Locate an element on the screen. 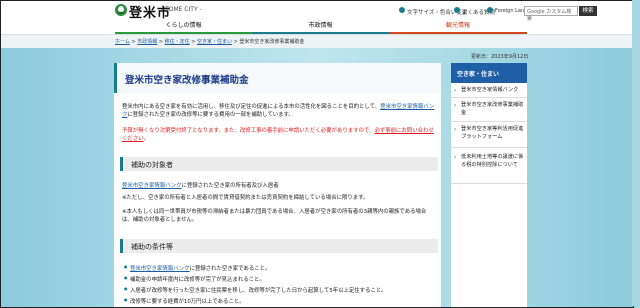 The width and height of the screenshot is (640, 308). condition-item-1-text: に登録された空き家であること。 is located at coordinates (230, 269).